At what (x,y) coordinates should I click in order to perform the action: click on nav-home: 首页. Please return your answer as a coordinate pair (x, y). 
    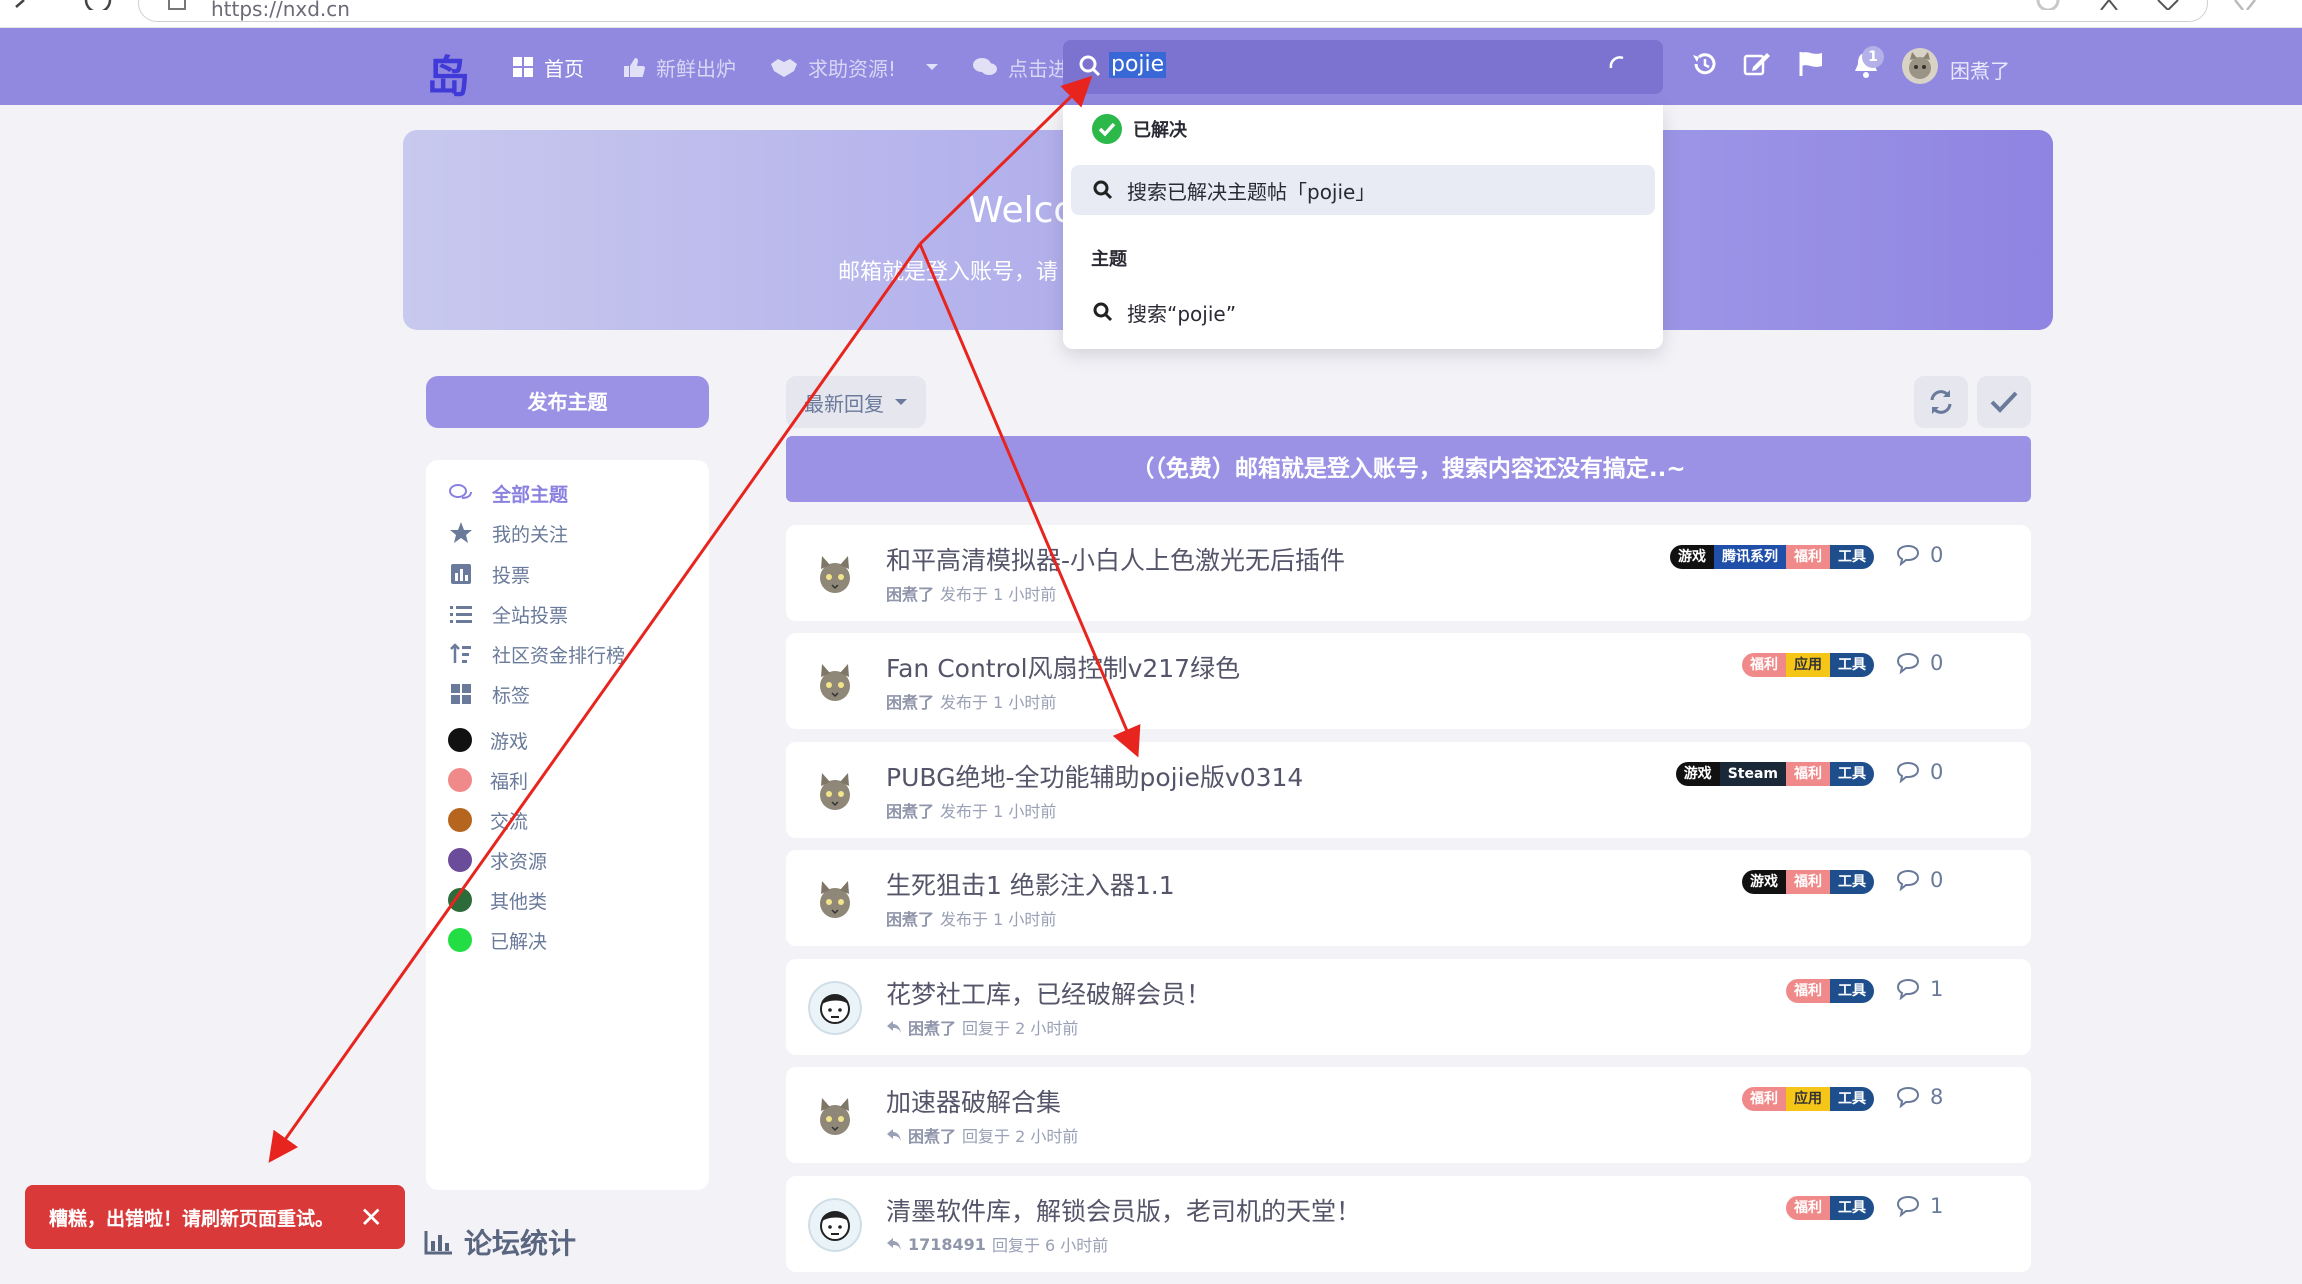
    Looking at the image, I should click on (548, 67).